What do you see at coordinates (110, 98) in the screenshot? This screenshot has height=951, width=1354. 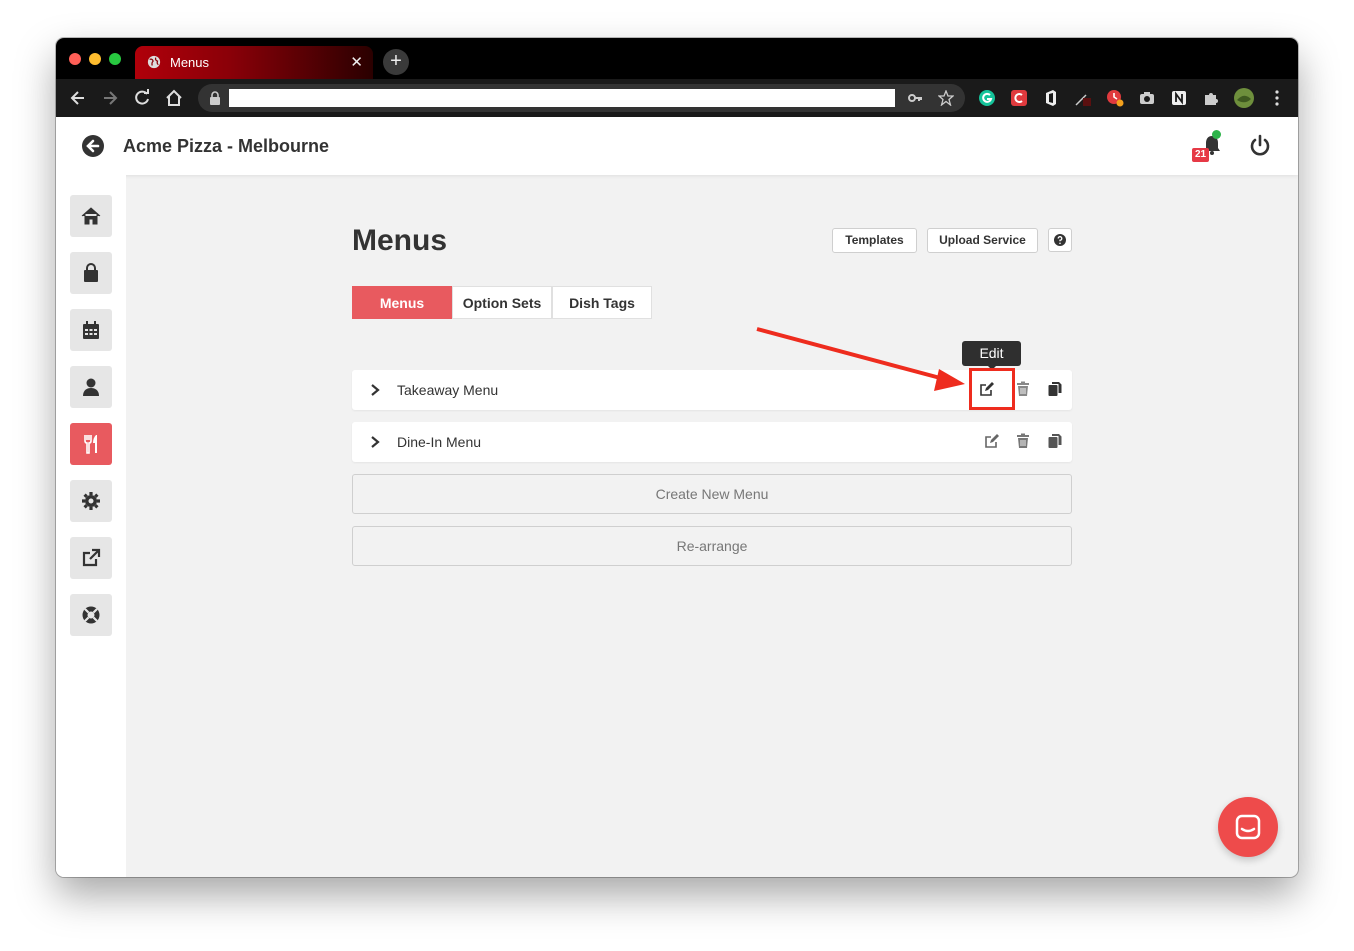 I see `forward-arrow-icon` at bounding box center [110, 98].